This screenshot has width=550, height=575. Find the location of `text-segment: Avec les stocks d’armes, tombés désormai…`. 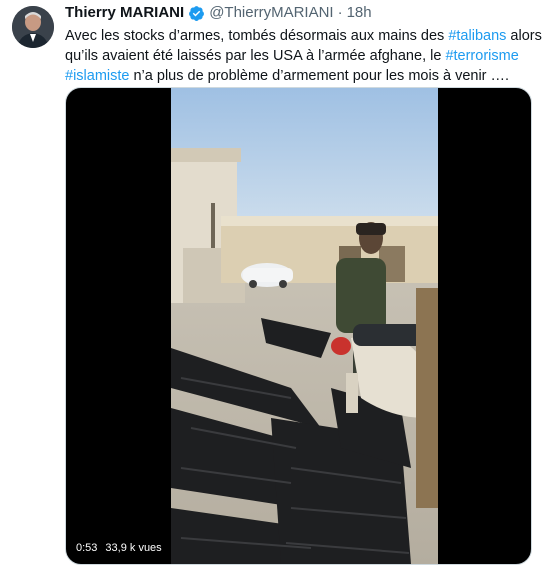

text-segment: Avec les stocks d’armes, tombés désormai… is located at coordinates (257, 36).